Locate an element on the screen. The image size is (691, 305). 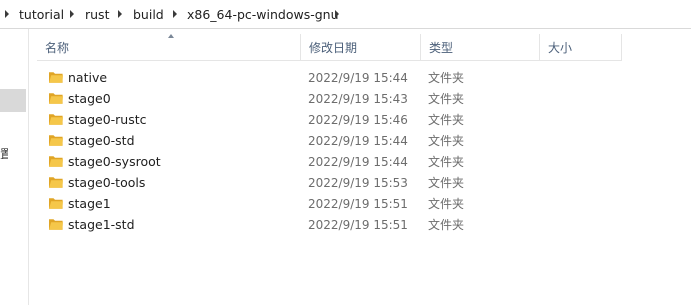
file-row: stage0-std 2022/9/19 15:44 文件夹 is located at coordinates (329, 140).